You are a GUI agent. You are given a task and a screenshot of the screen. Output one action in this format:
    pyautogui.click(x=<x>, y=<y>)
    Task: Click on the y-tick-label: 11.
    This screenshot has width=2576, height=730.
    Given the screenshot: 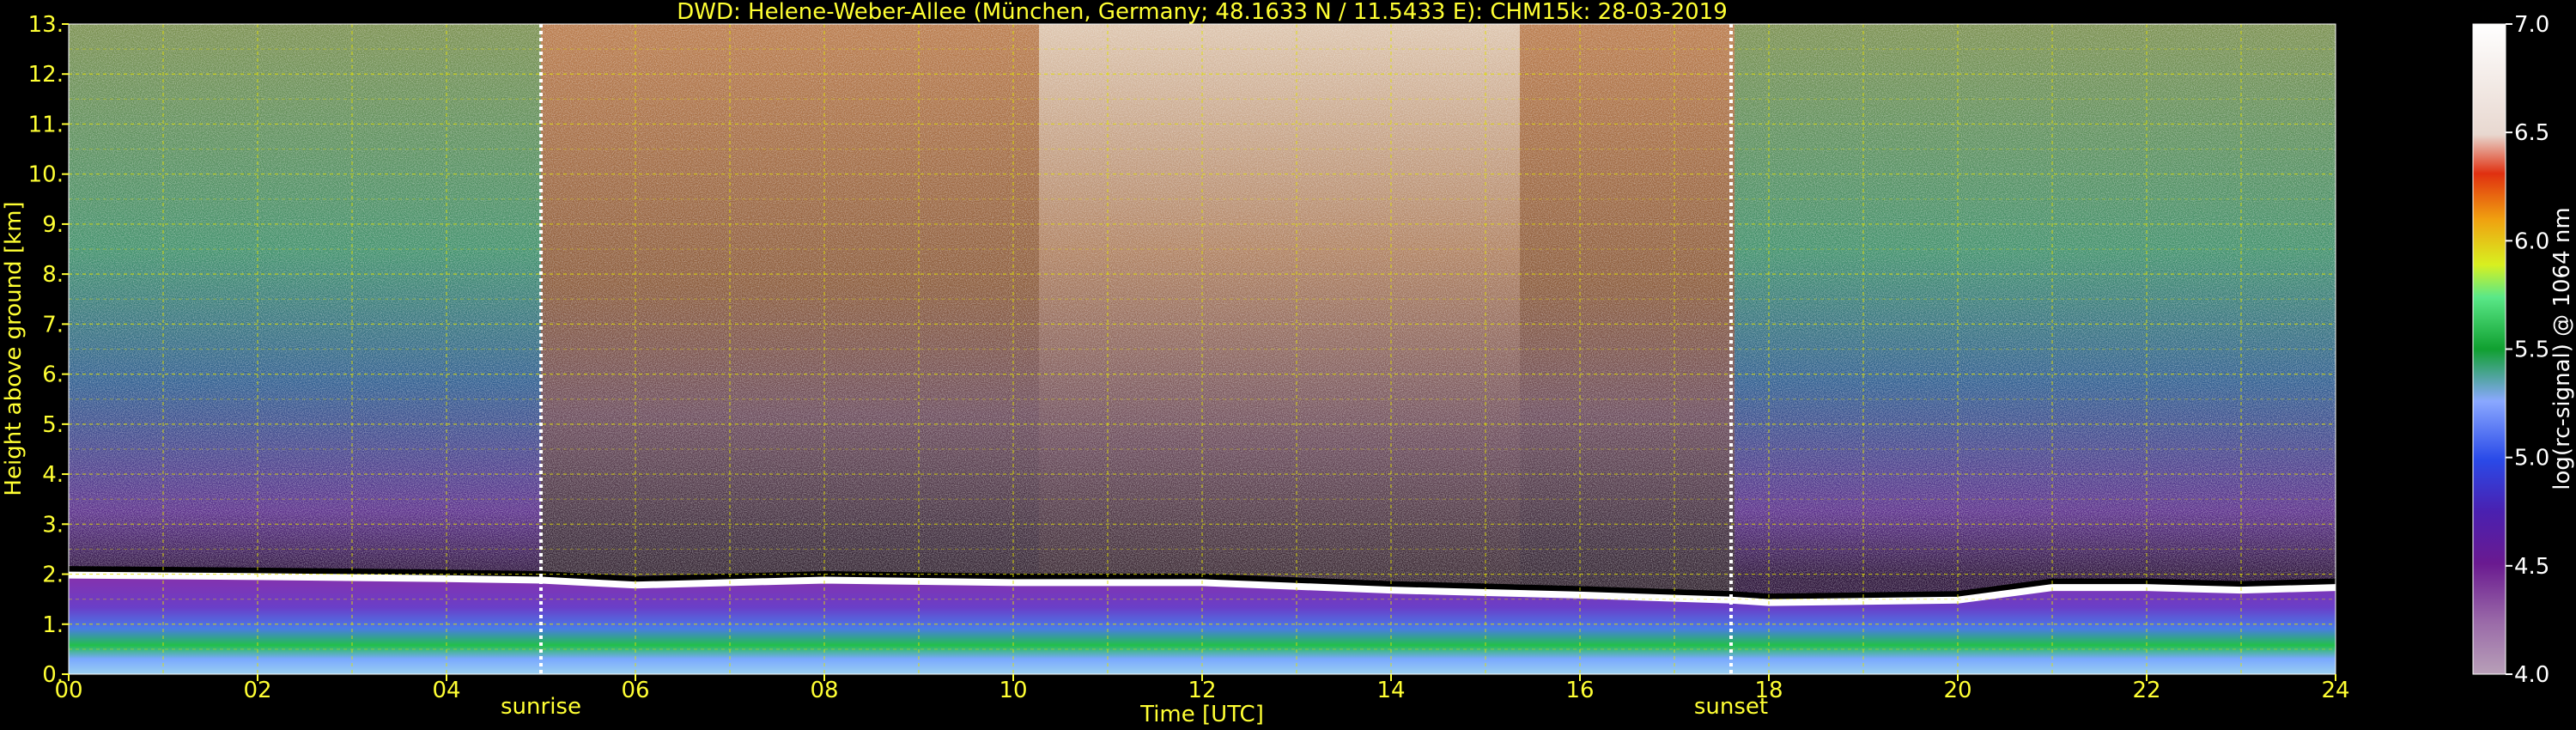 What is the action you would take?
    pyautogui.click(x=46, y=124)
    